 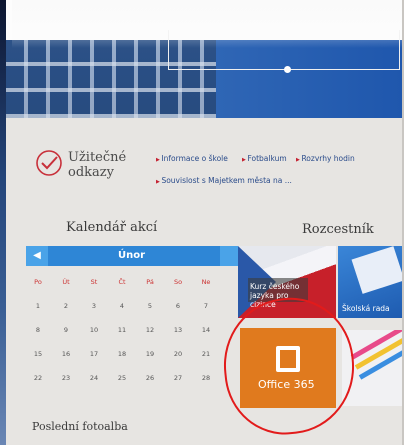 What do you see at coordinates (338, 229) in the screenshot?
I see `crossroads-title: Rozcestník` at bounding box center [338, 229].